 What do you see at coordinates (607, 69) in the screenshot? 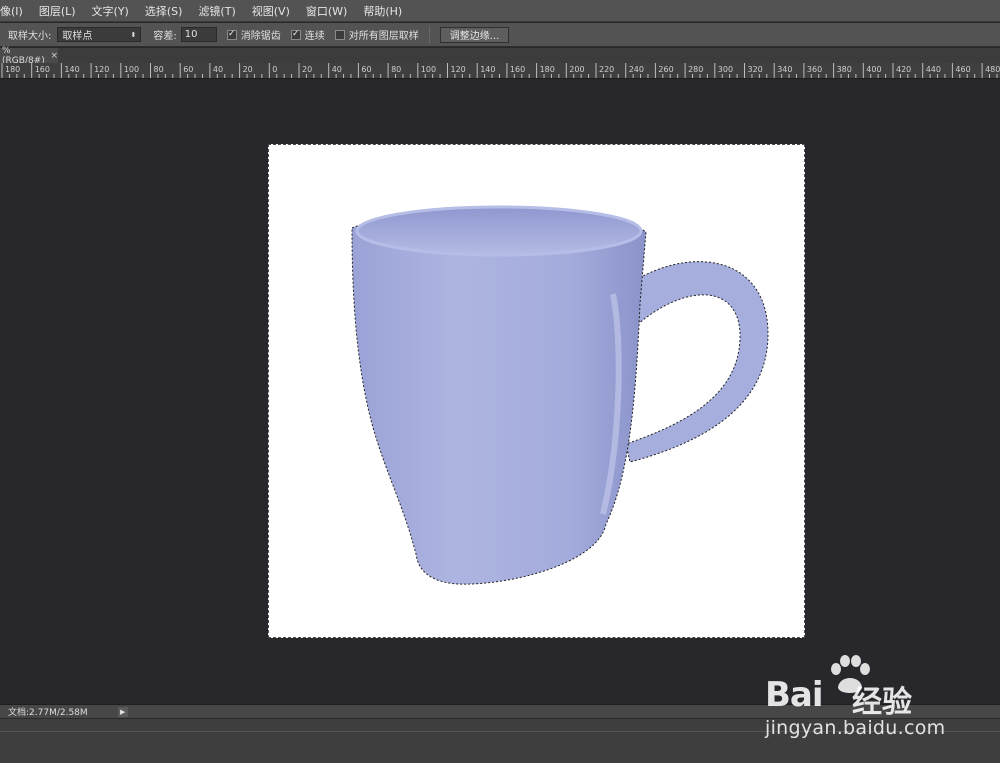
I see `ruler-tick-label: 220` at bounding box center [607, 69].